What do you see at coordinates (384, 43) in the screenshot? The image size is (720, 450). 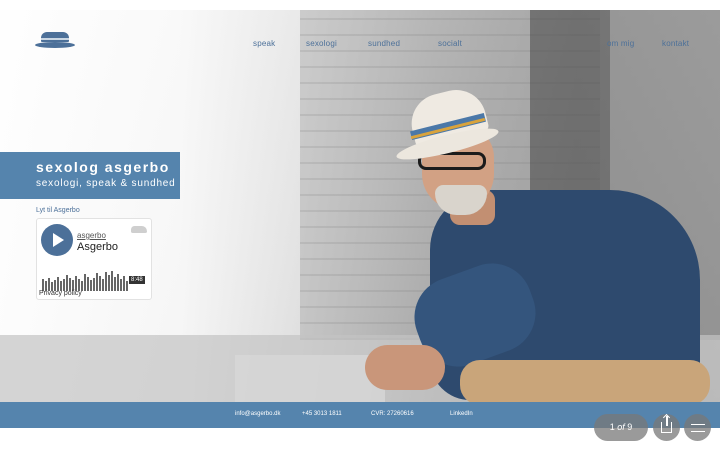 I see `nav-link-sundhed: sundhed` at bounding box center [384, 43].